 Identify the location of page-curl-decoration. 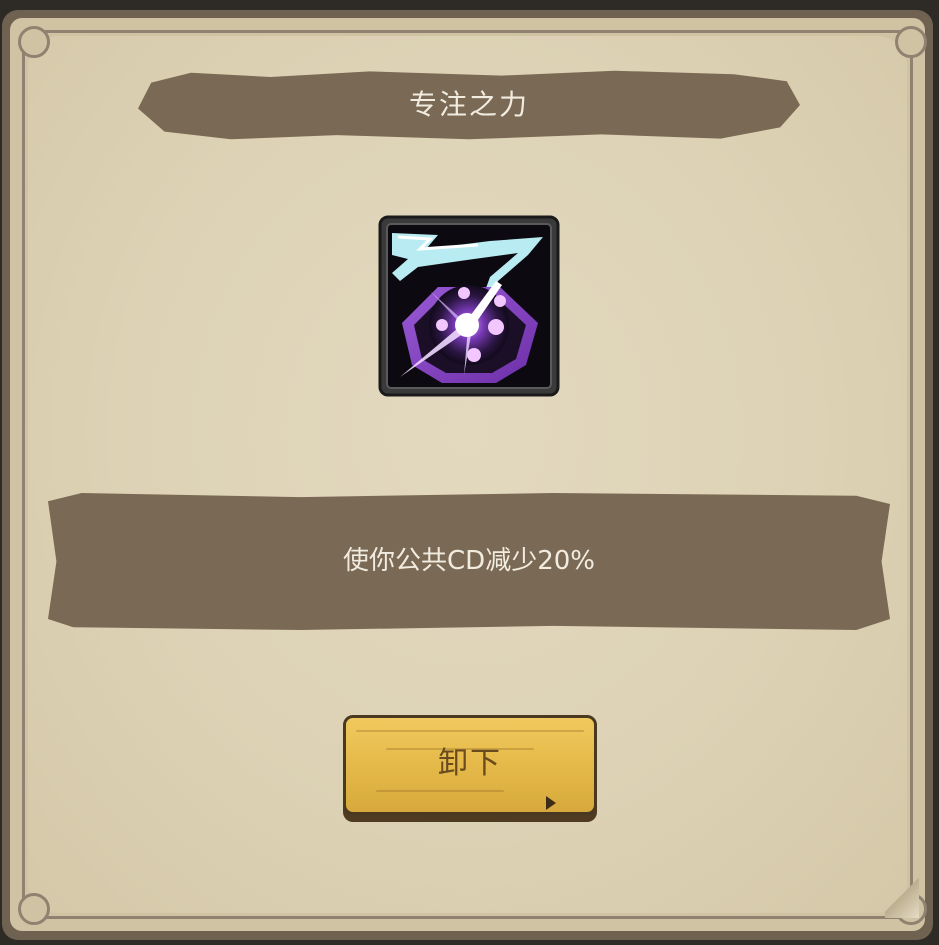
(902, 898).